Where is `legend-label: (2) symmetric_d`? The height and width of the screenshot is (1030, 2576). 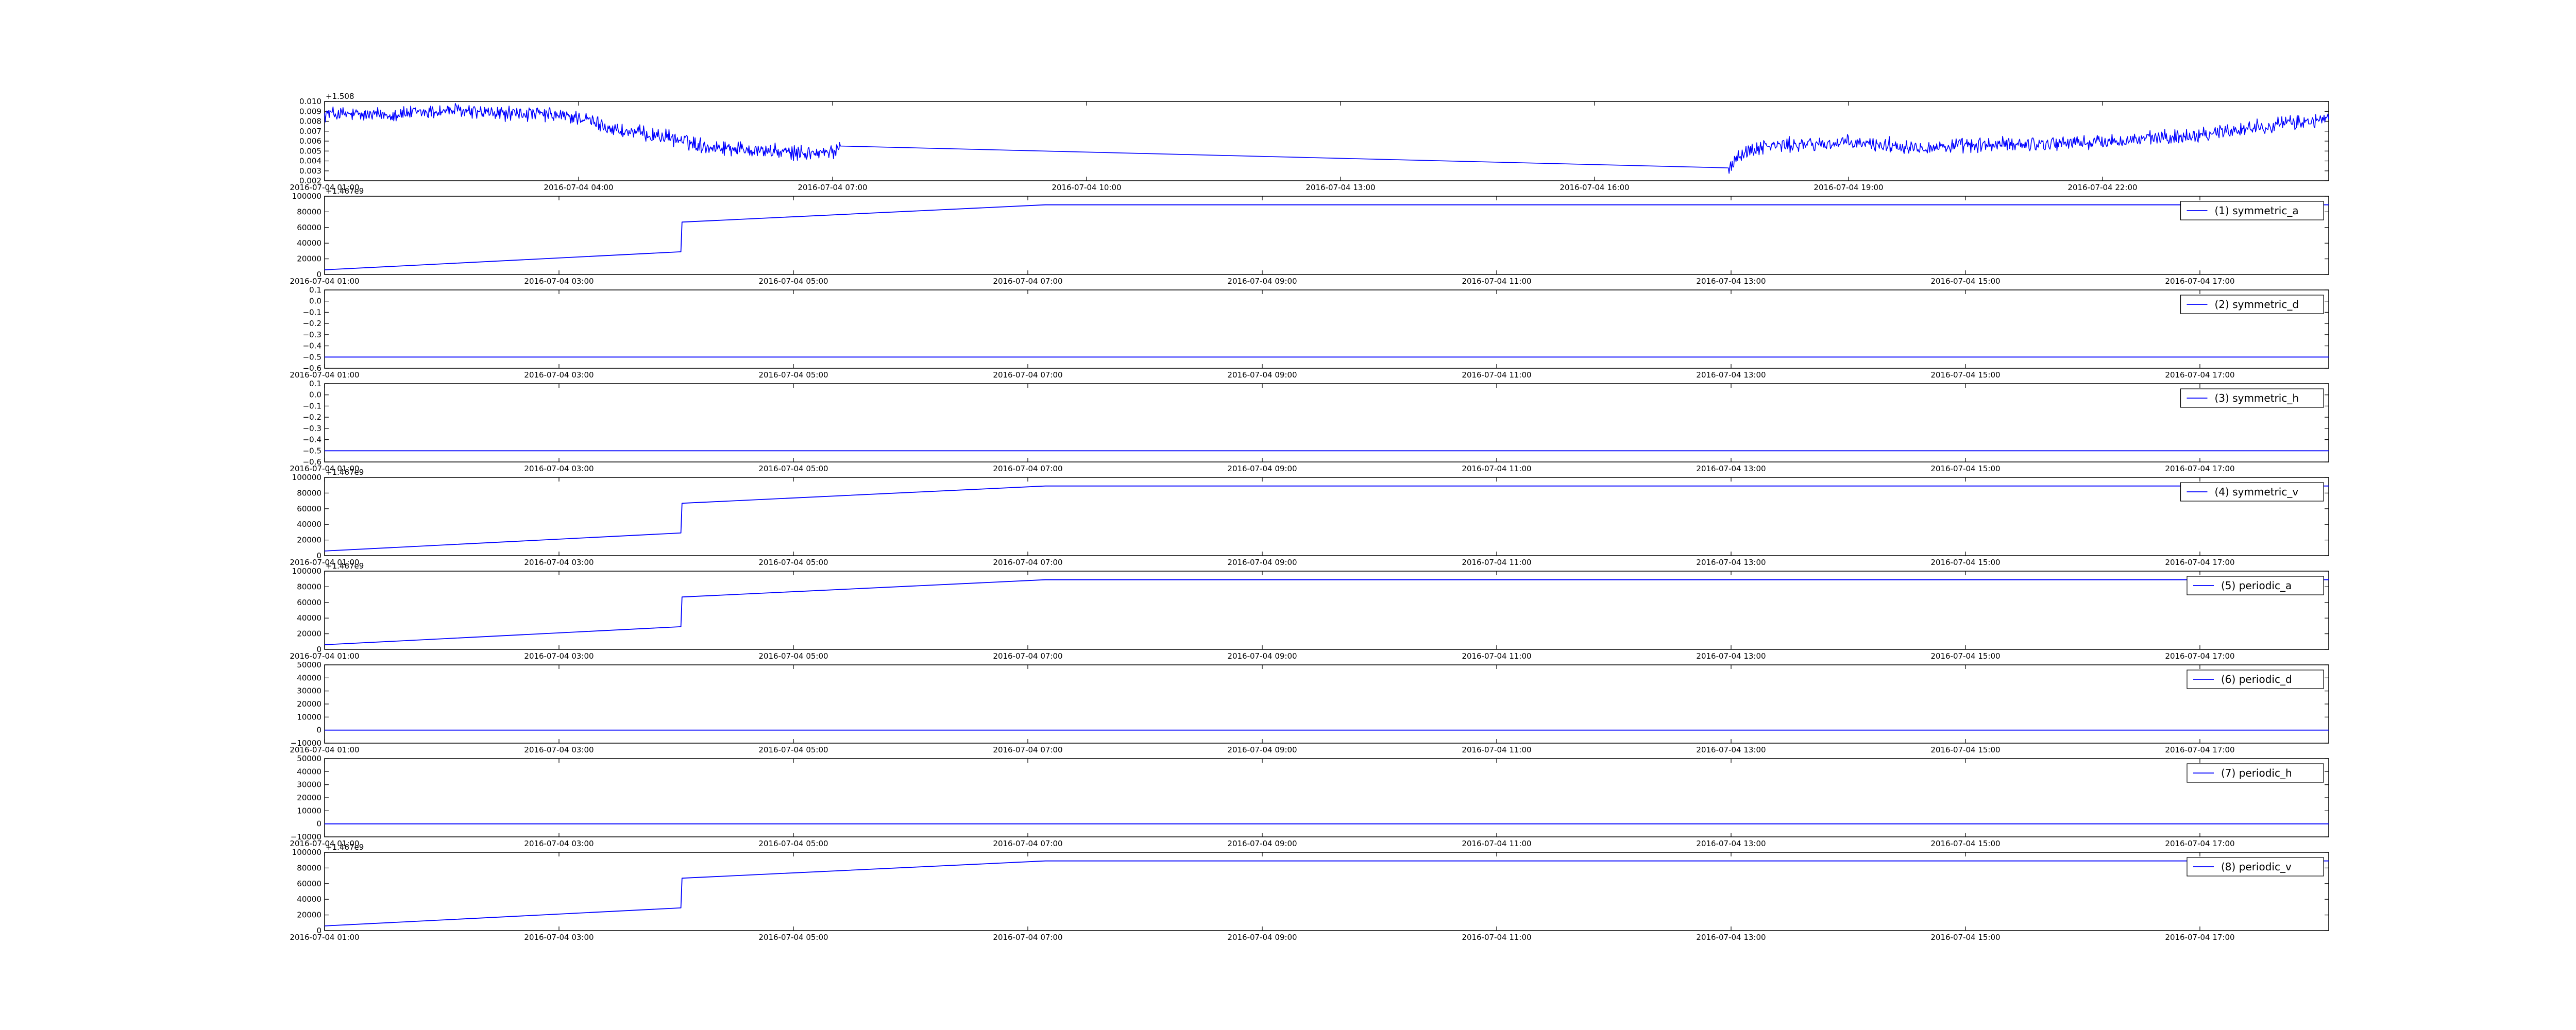
legend-label: (2) symmetric_d is located at coordinates (2257, 304).